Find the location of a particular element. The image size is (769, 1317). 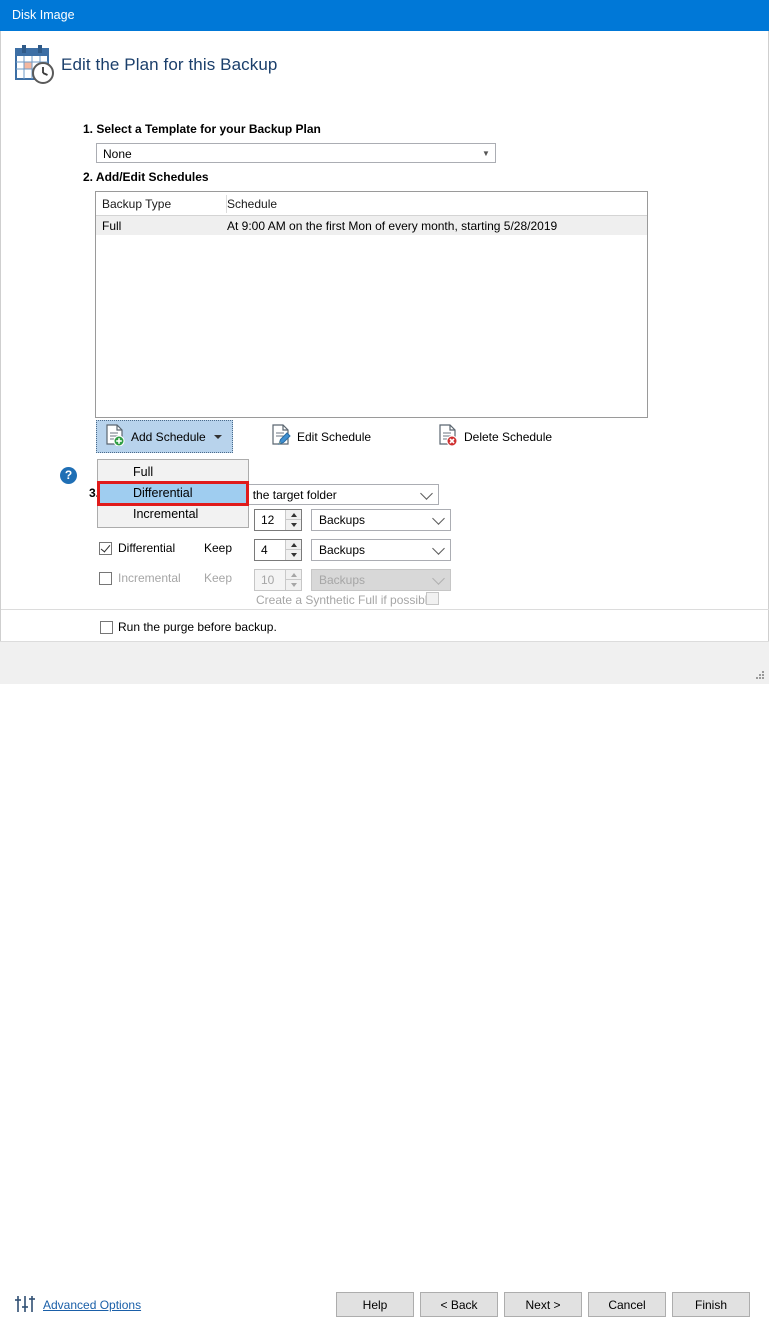

run-purge-before-checkbox is located at coordinates (106, 627).